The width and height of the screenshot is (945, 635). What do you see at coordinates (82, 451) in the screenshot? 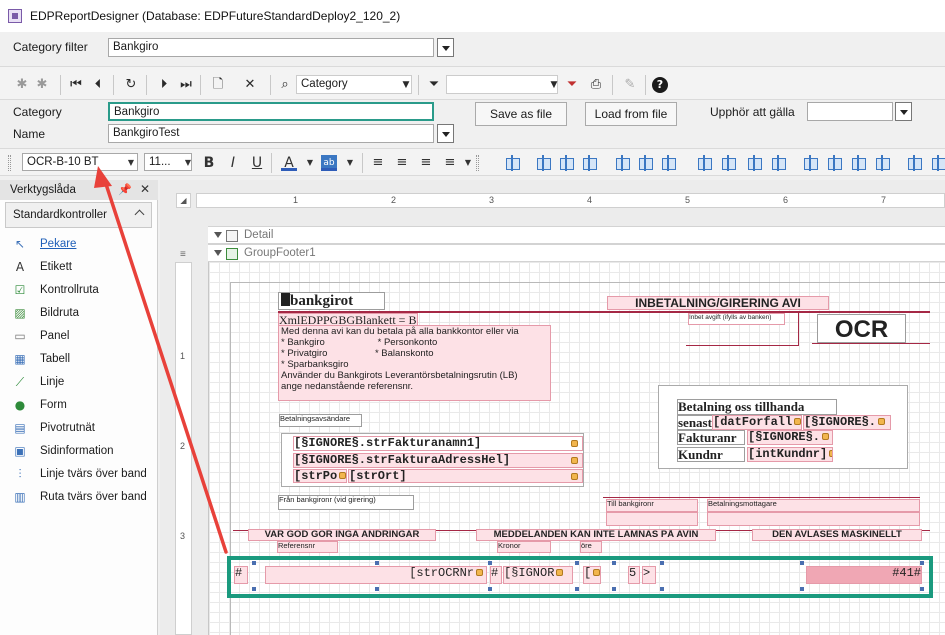
I see `toolbox-item-page-info: ▣ Sidinformation` at bounding box center [82, 451].